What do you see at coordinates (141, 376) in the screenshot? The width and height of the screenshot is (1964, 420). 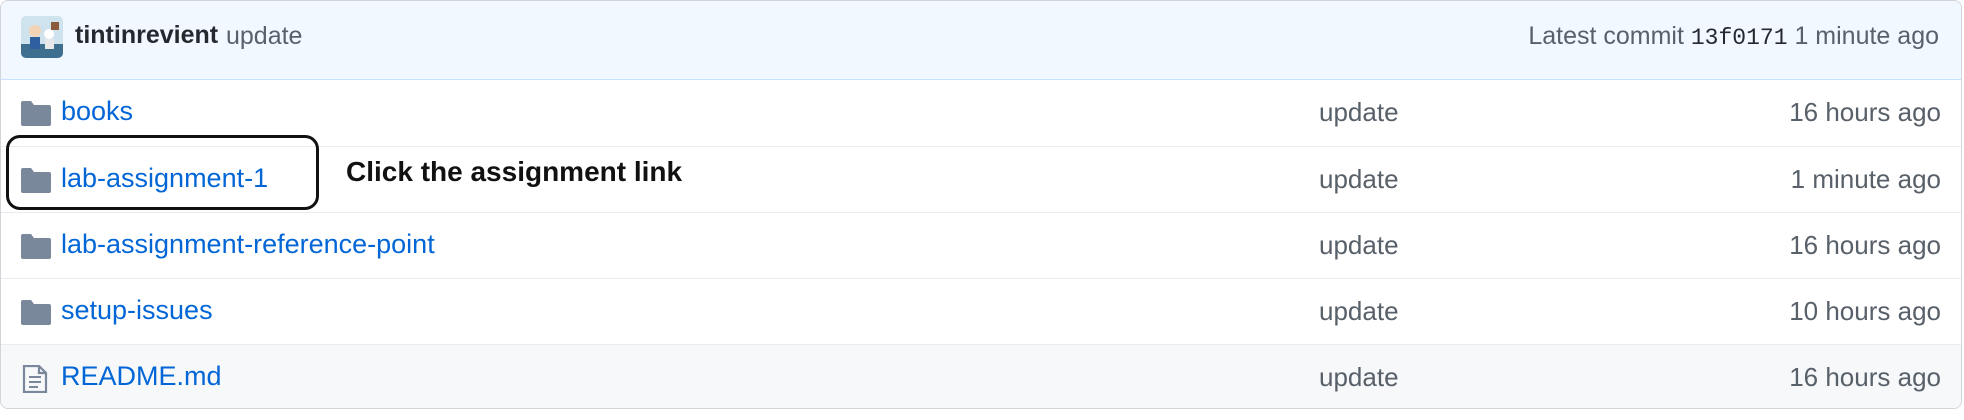 I see `file-link-readme: README.md` at bounding box center [141, 376].